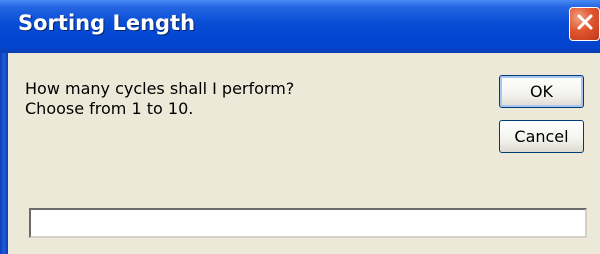 This screenshot has height=254, width=600. I want to click on window-title: Sorting Length, so click(107, 23).